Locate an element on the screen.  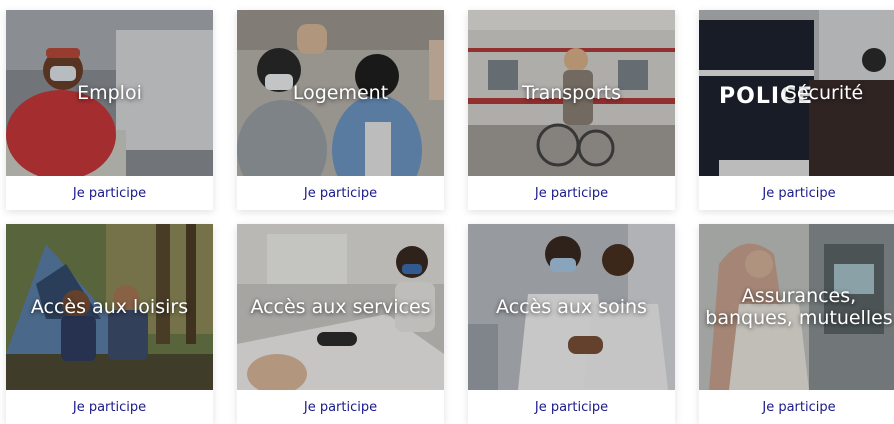
je-participe-link-assurances-banques-mutuelles: Je participe is located at coordinates (796, 407).